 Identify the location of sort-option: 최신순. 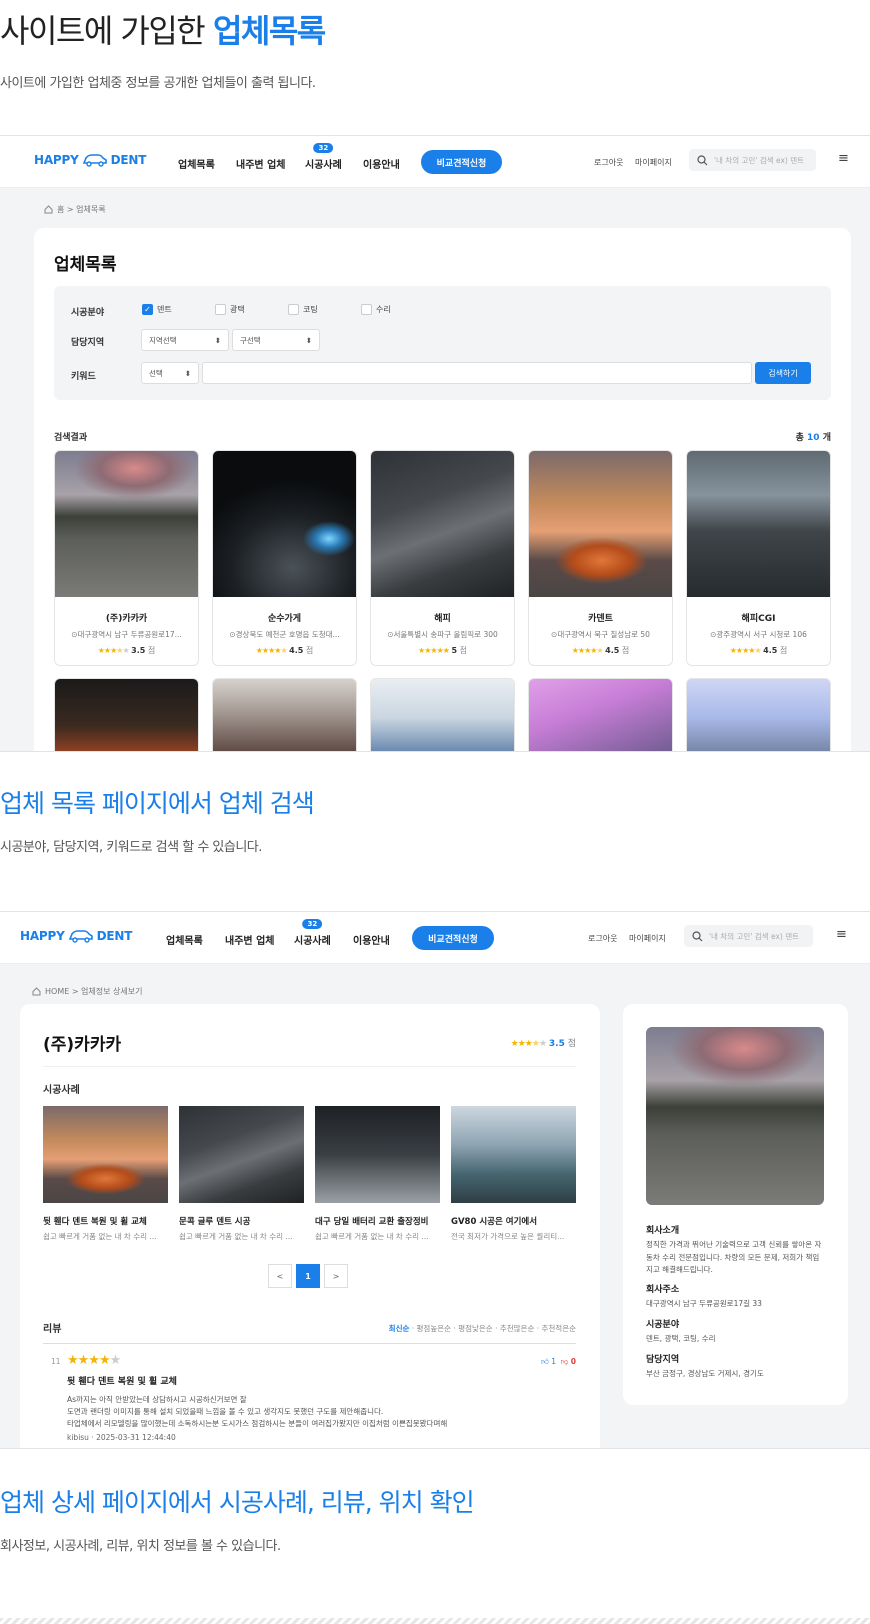
(399, 1328).